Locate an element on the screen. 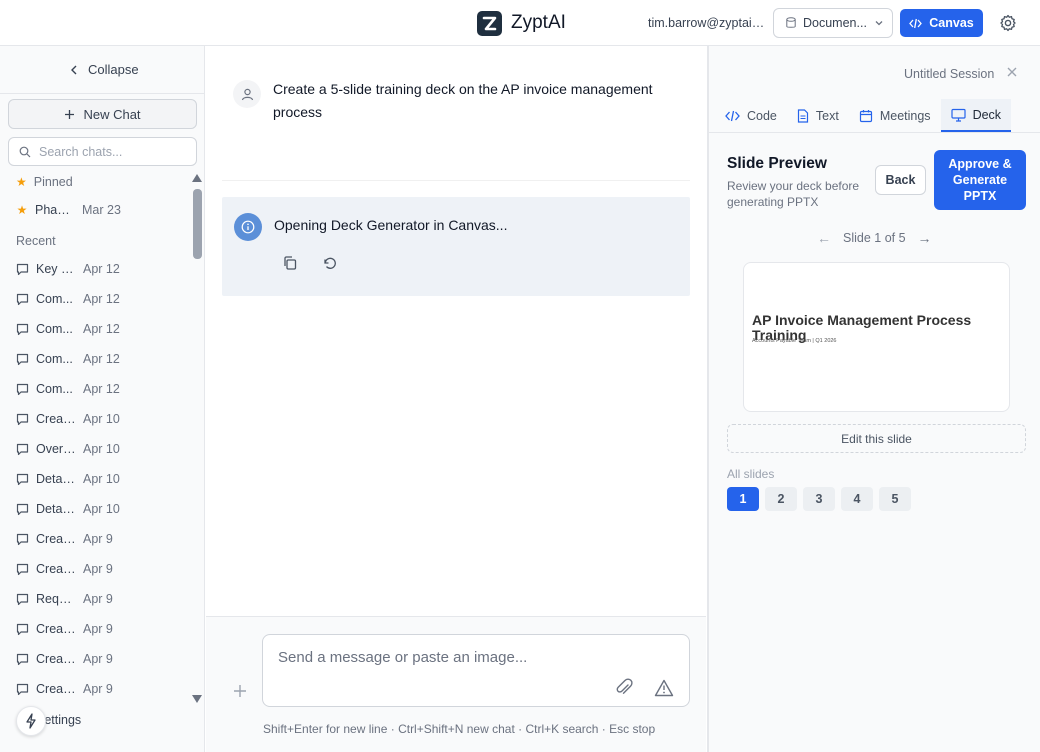 The width and height of the screenshot is (1040, 752). slide-thumb: 3 is located at coordinates (819, 499).